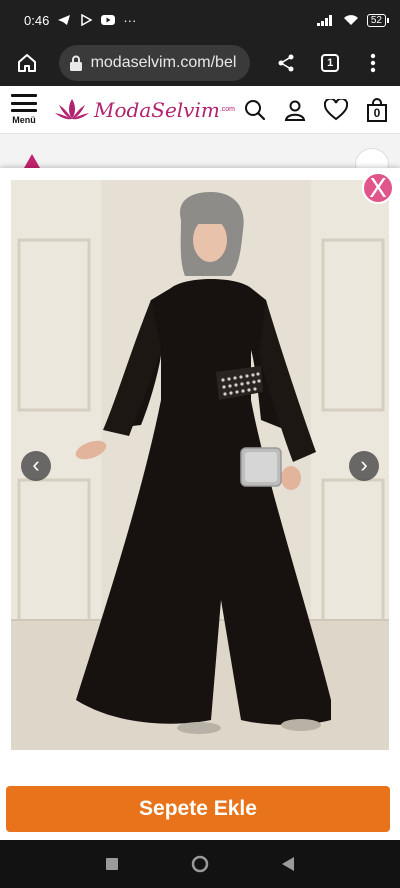 This screenshot has width=400, height=888. I want to click on chevron-left-icon: ‹, so click(36, 464).